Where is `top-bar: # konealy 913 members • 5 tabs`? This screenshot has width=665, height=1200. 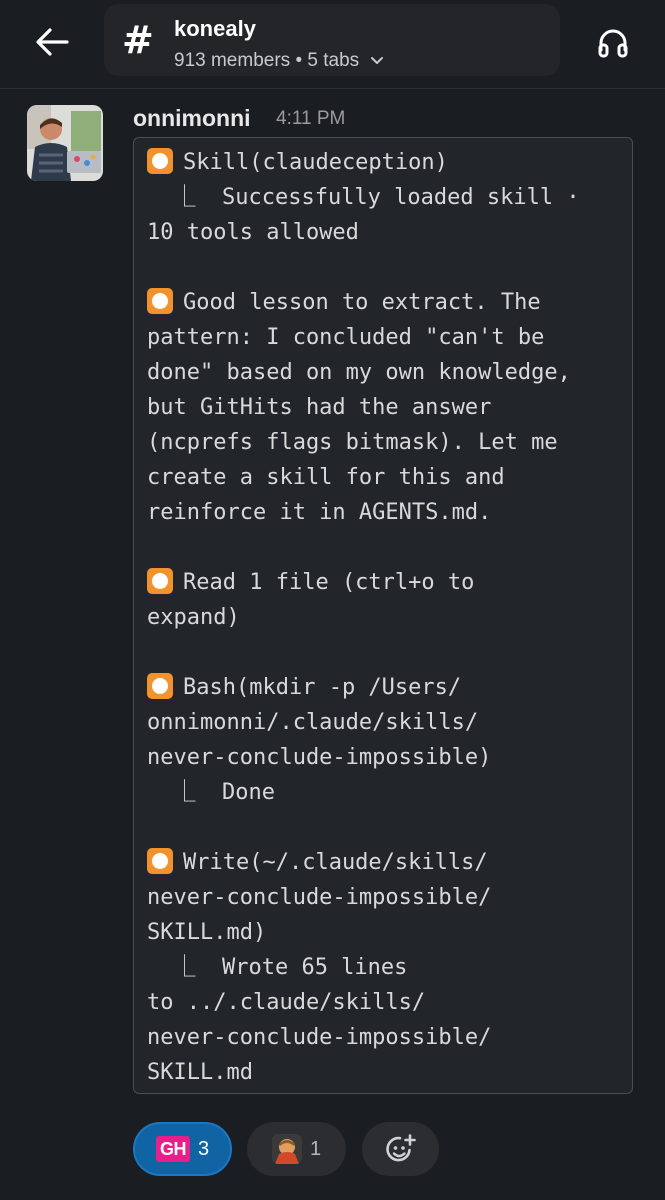 top-bar: # konealy 913 members • 5 tabs is located at coordinates (332, 44).